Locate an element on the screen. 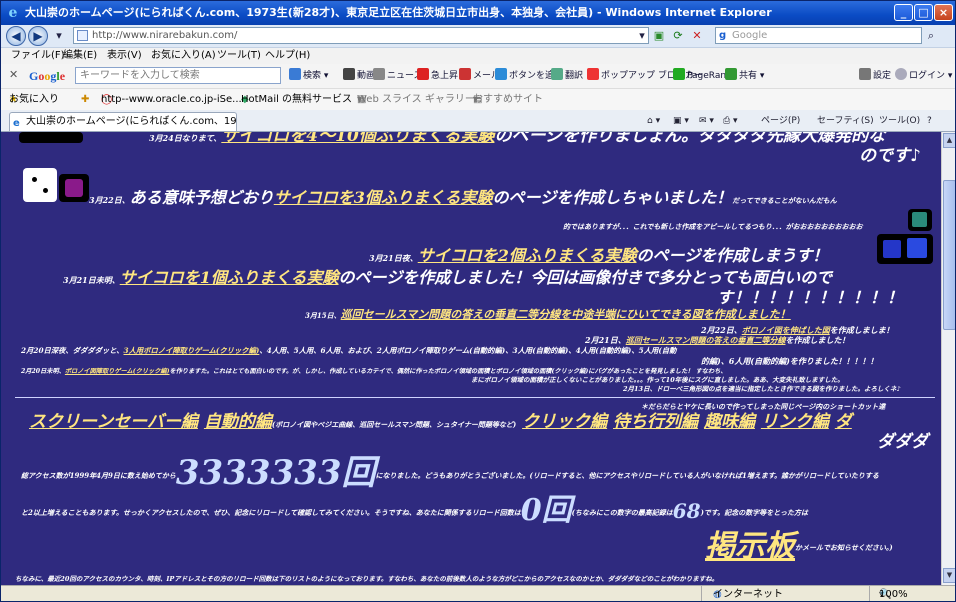 The image size is (956, 602). stop-icon: ✕ is located at coordinates (697, 36).